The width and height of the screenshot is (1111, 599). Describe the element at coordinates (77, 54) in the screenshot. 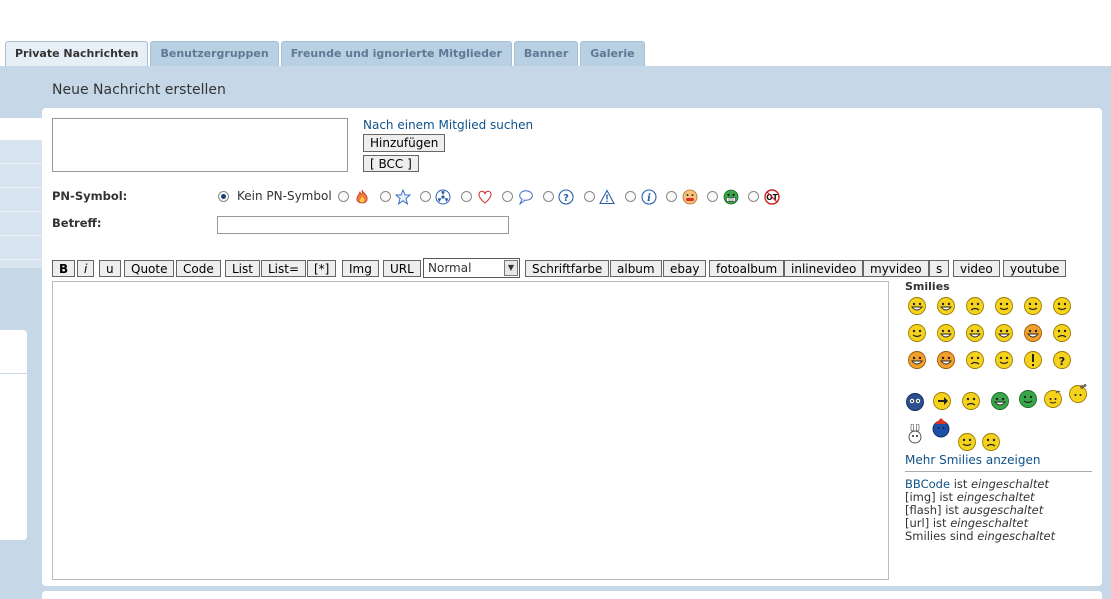

I see `tab-private-nachrichten: Private Nachrichten` at that location.